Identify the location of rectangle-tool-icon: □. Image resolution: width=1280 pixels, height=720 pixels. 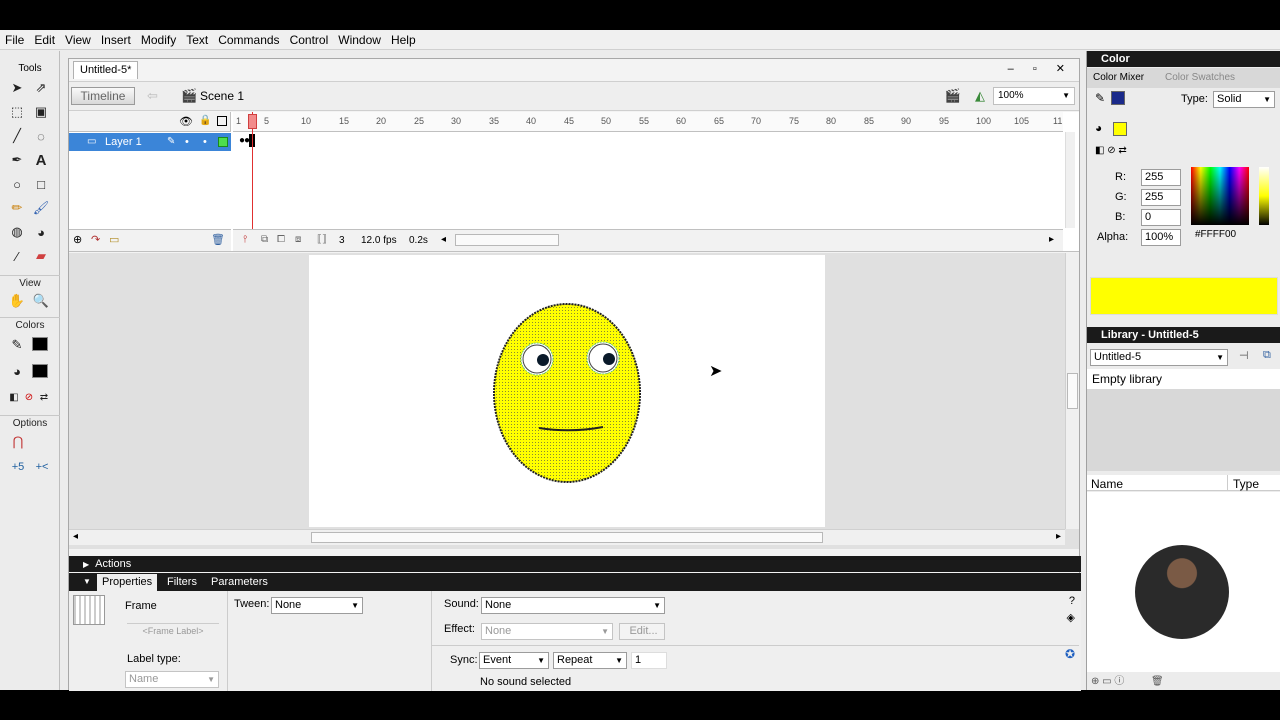
(41, 184).